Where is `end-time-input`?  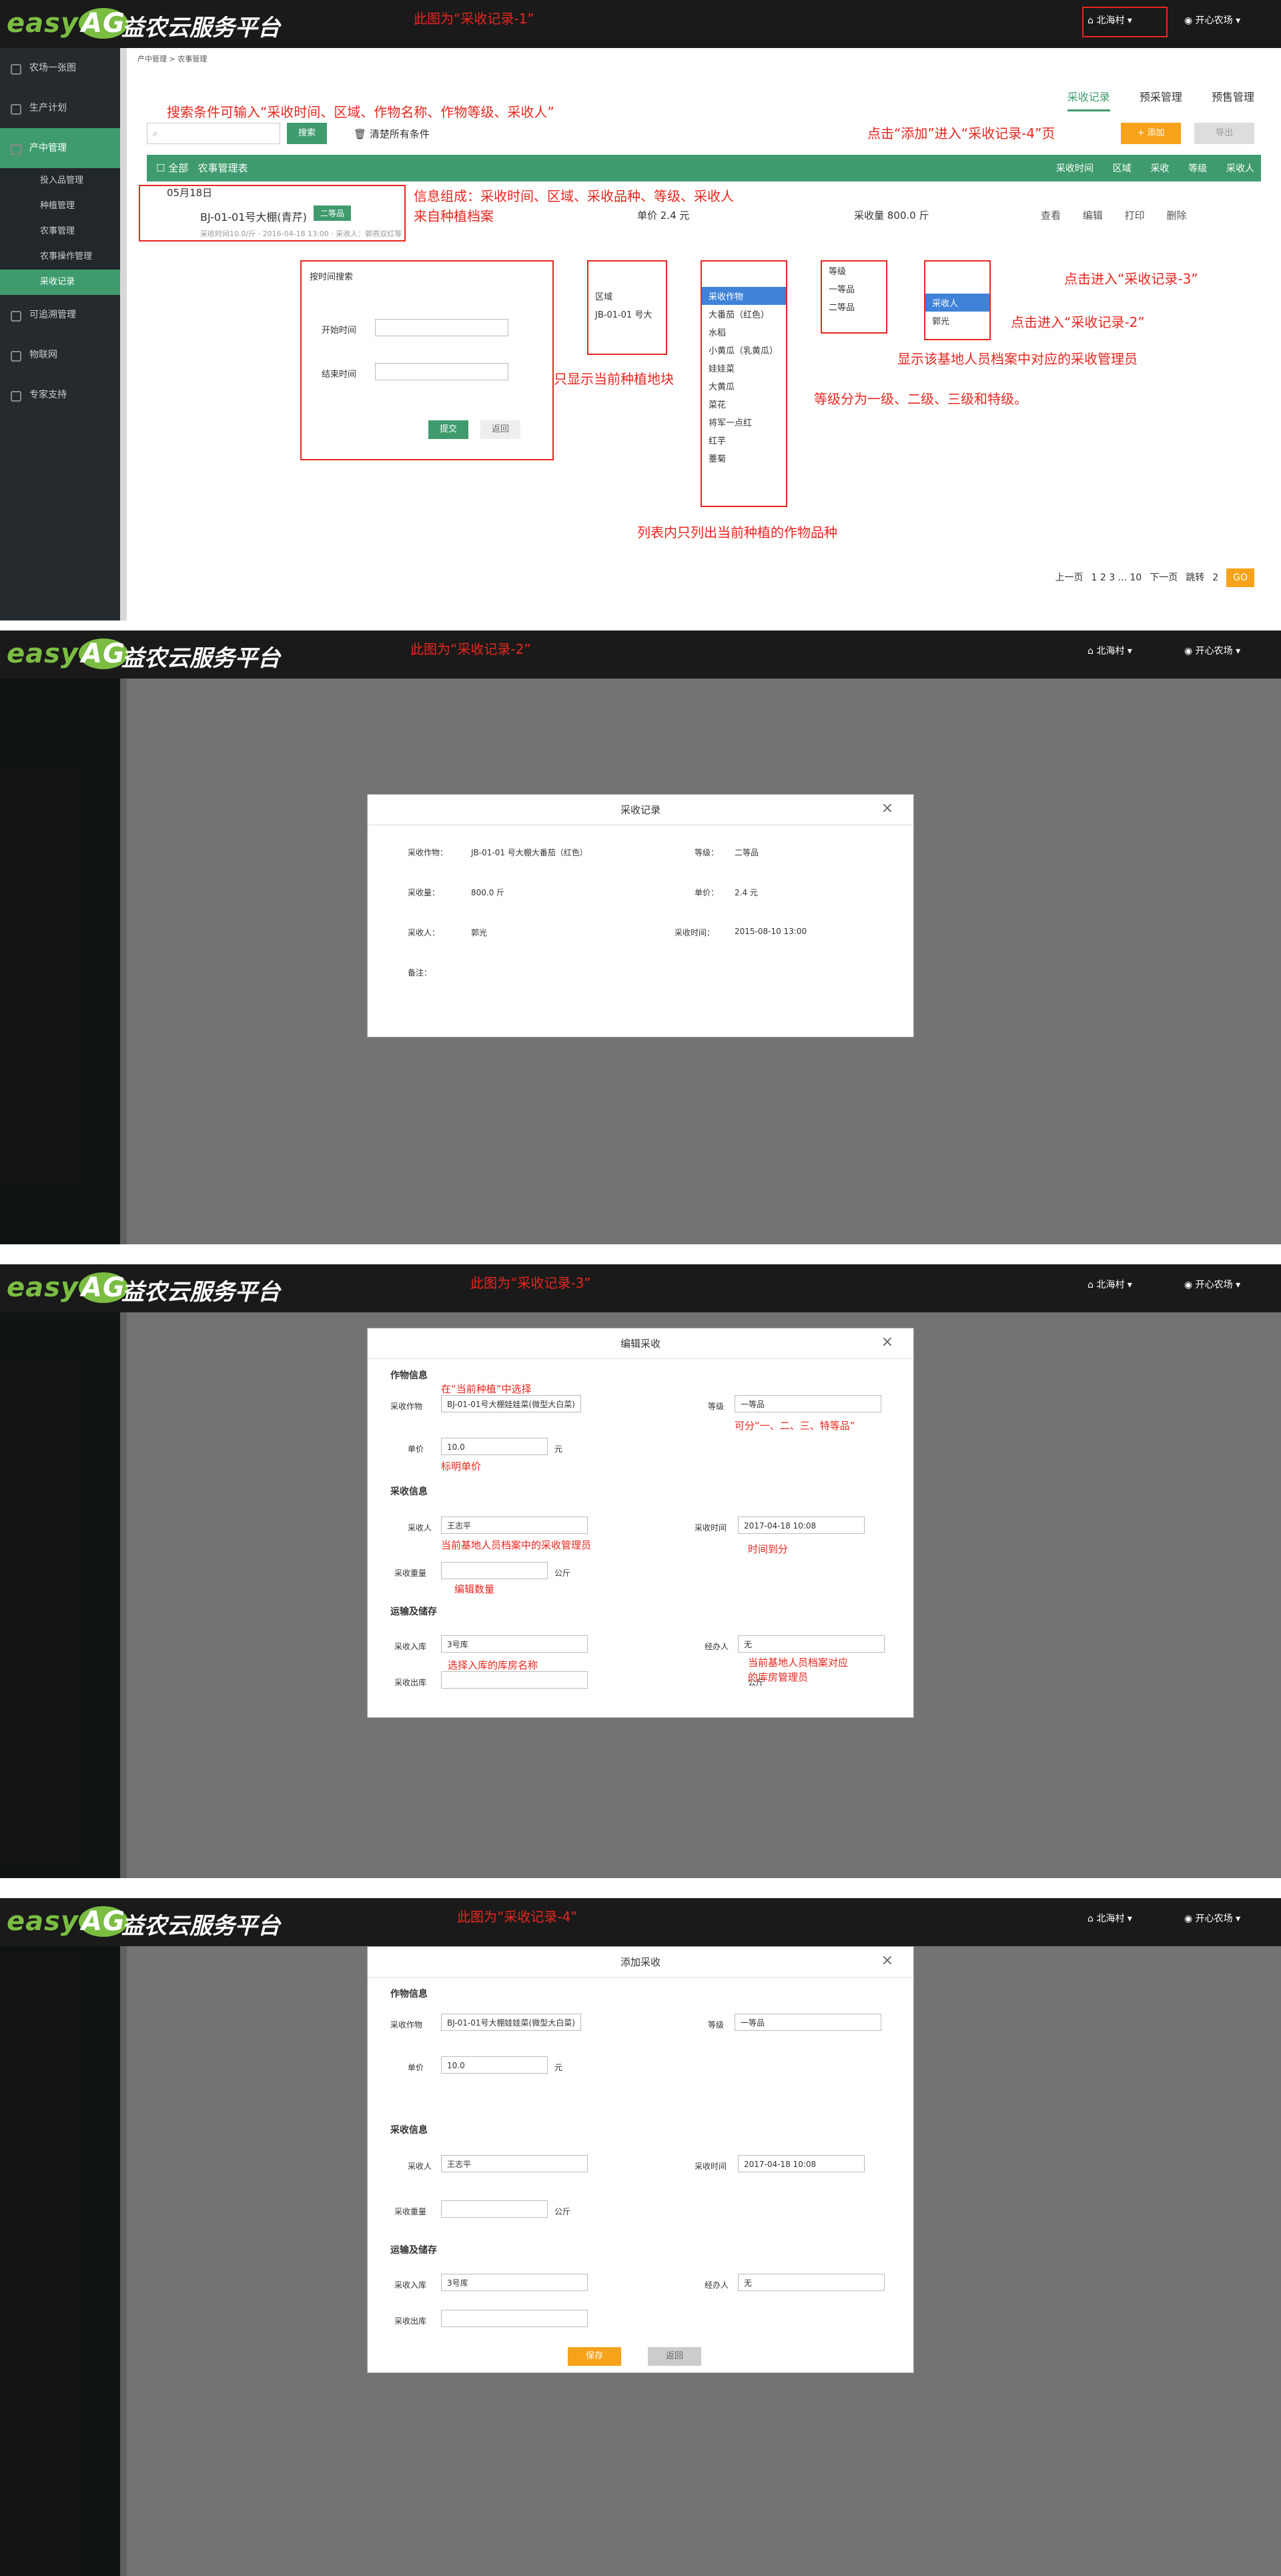
end-time-input is located at coordinates (442, 371).